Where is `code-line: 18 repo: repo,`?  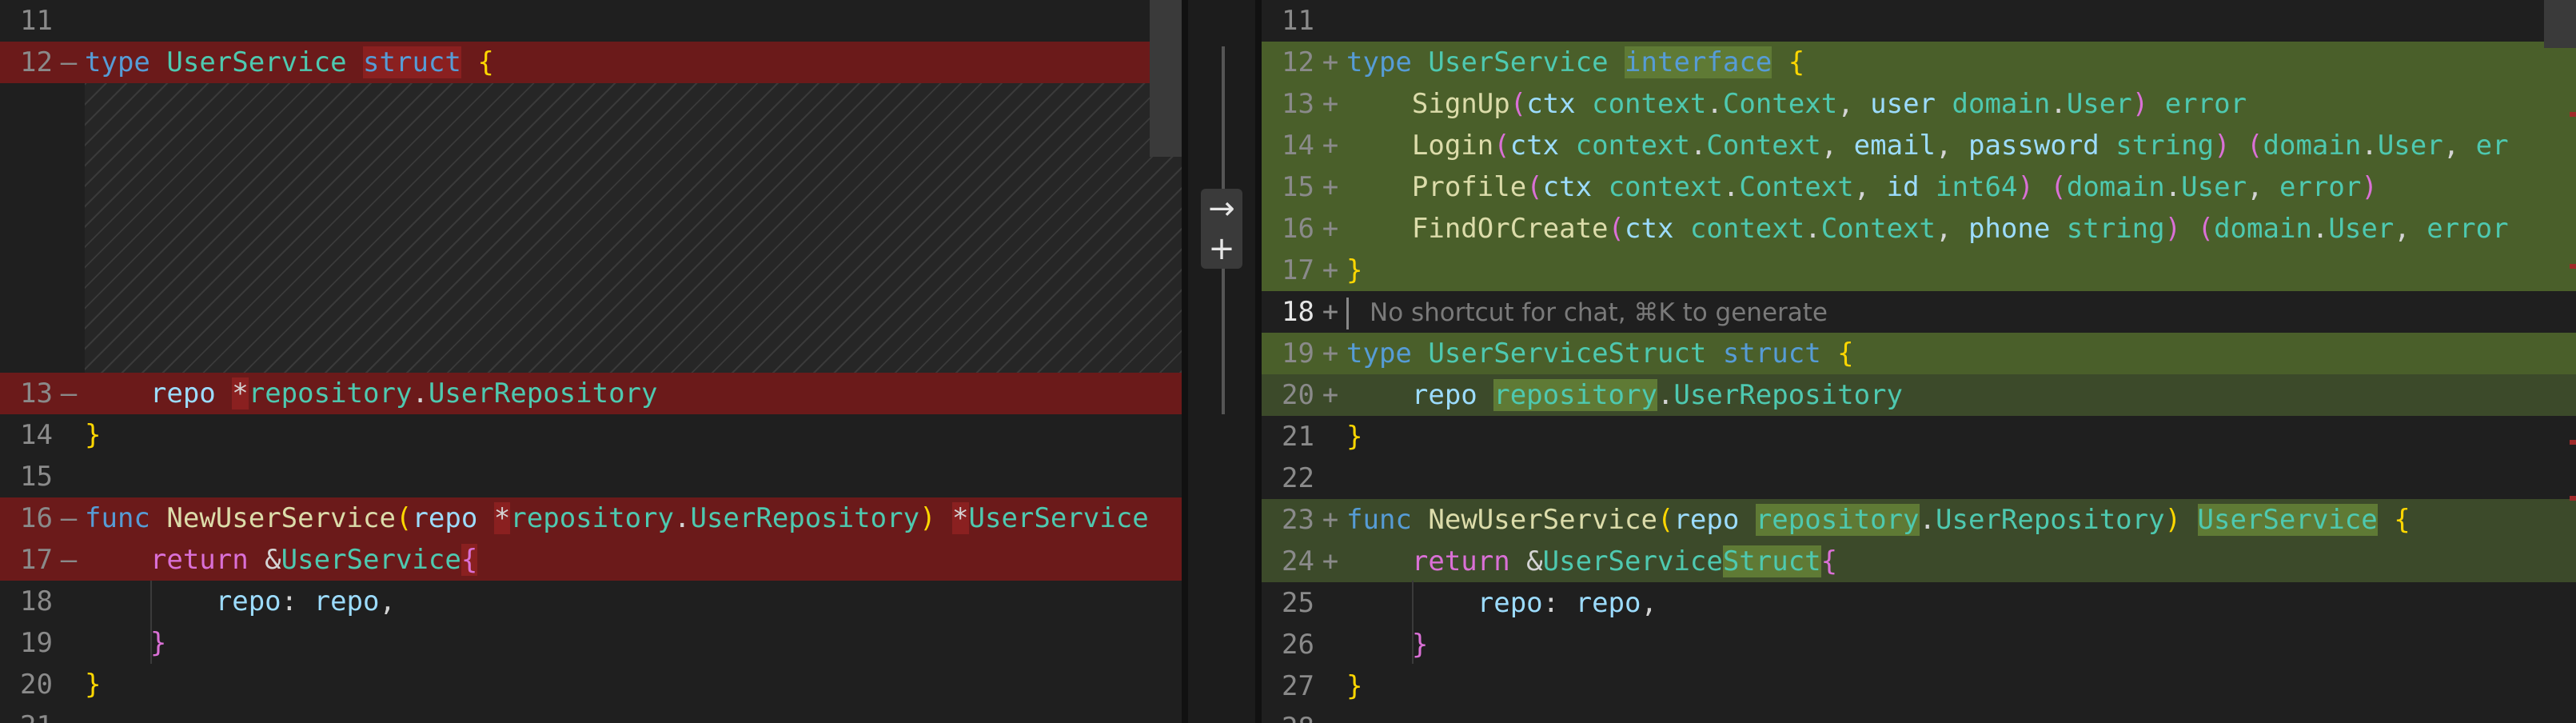
code-line: 18 repo: repo, is located at coordinates (591, 601).